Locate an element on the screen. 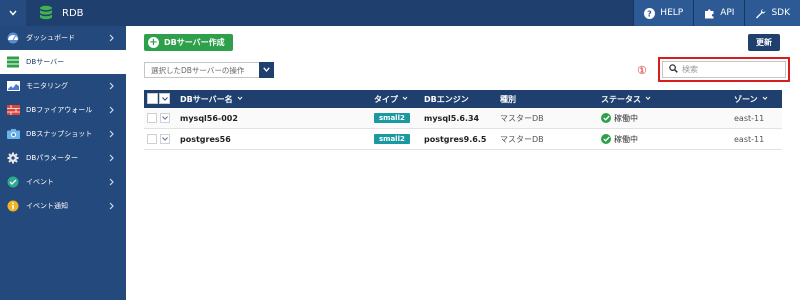  callout-marker: ① is located at coordinates (642, 70).